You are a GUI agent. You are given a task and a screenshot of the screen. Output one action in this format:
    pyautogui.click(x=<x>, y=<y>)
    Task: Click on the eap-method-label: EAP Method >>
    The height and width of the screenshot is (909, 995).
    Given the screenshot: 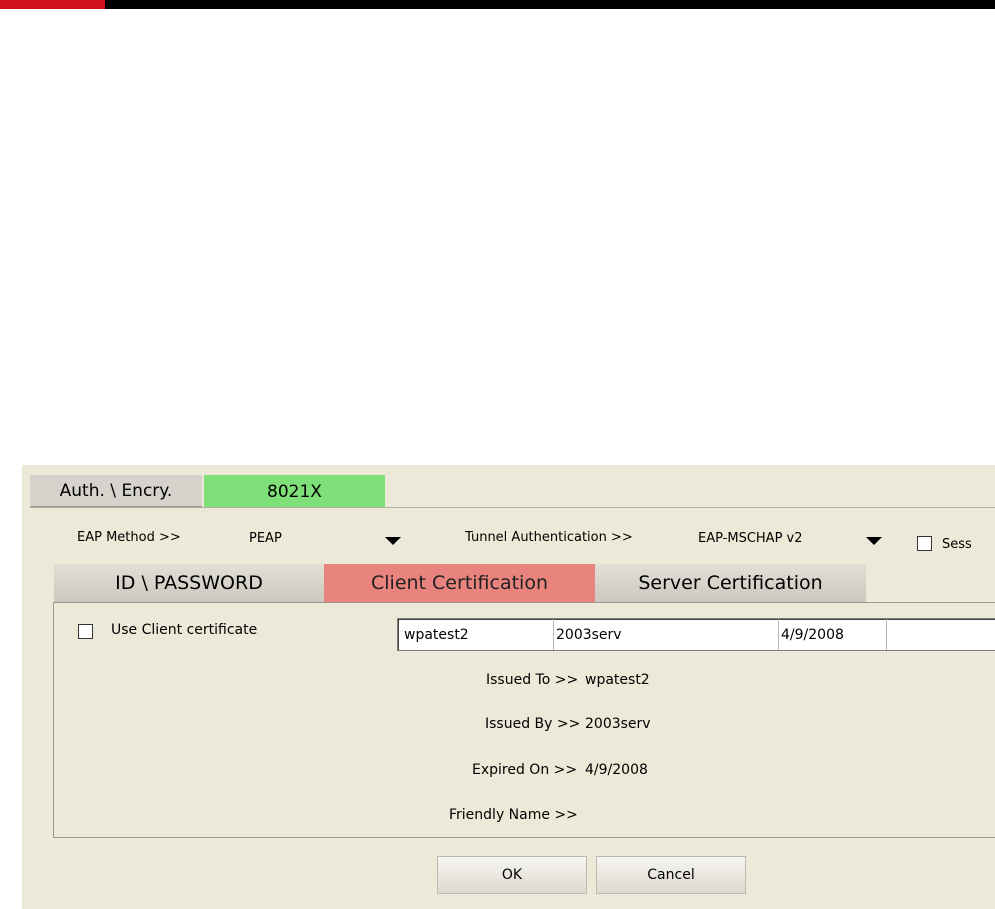 What is the action you would take?
    pyautogui.click(x=129, y=537)
    